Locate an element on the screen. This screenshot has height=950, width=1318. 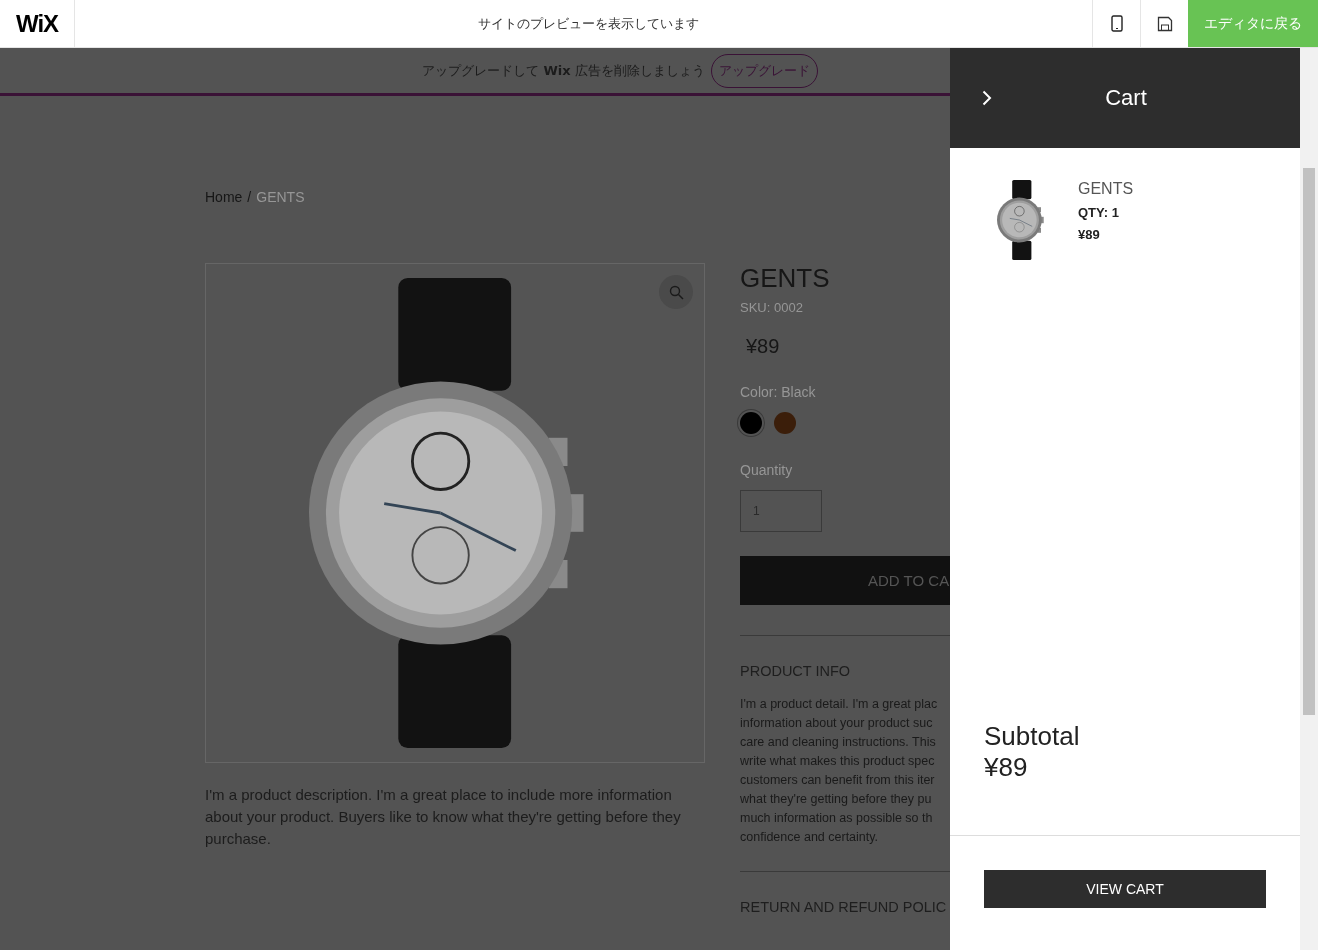
save-icon is located at coordinates (1164, 23).